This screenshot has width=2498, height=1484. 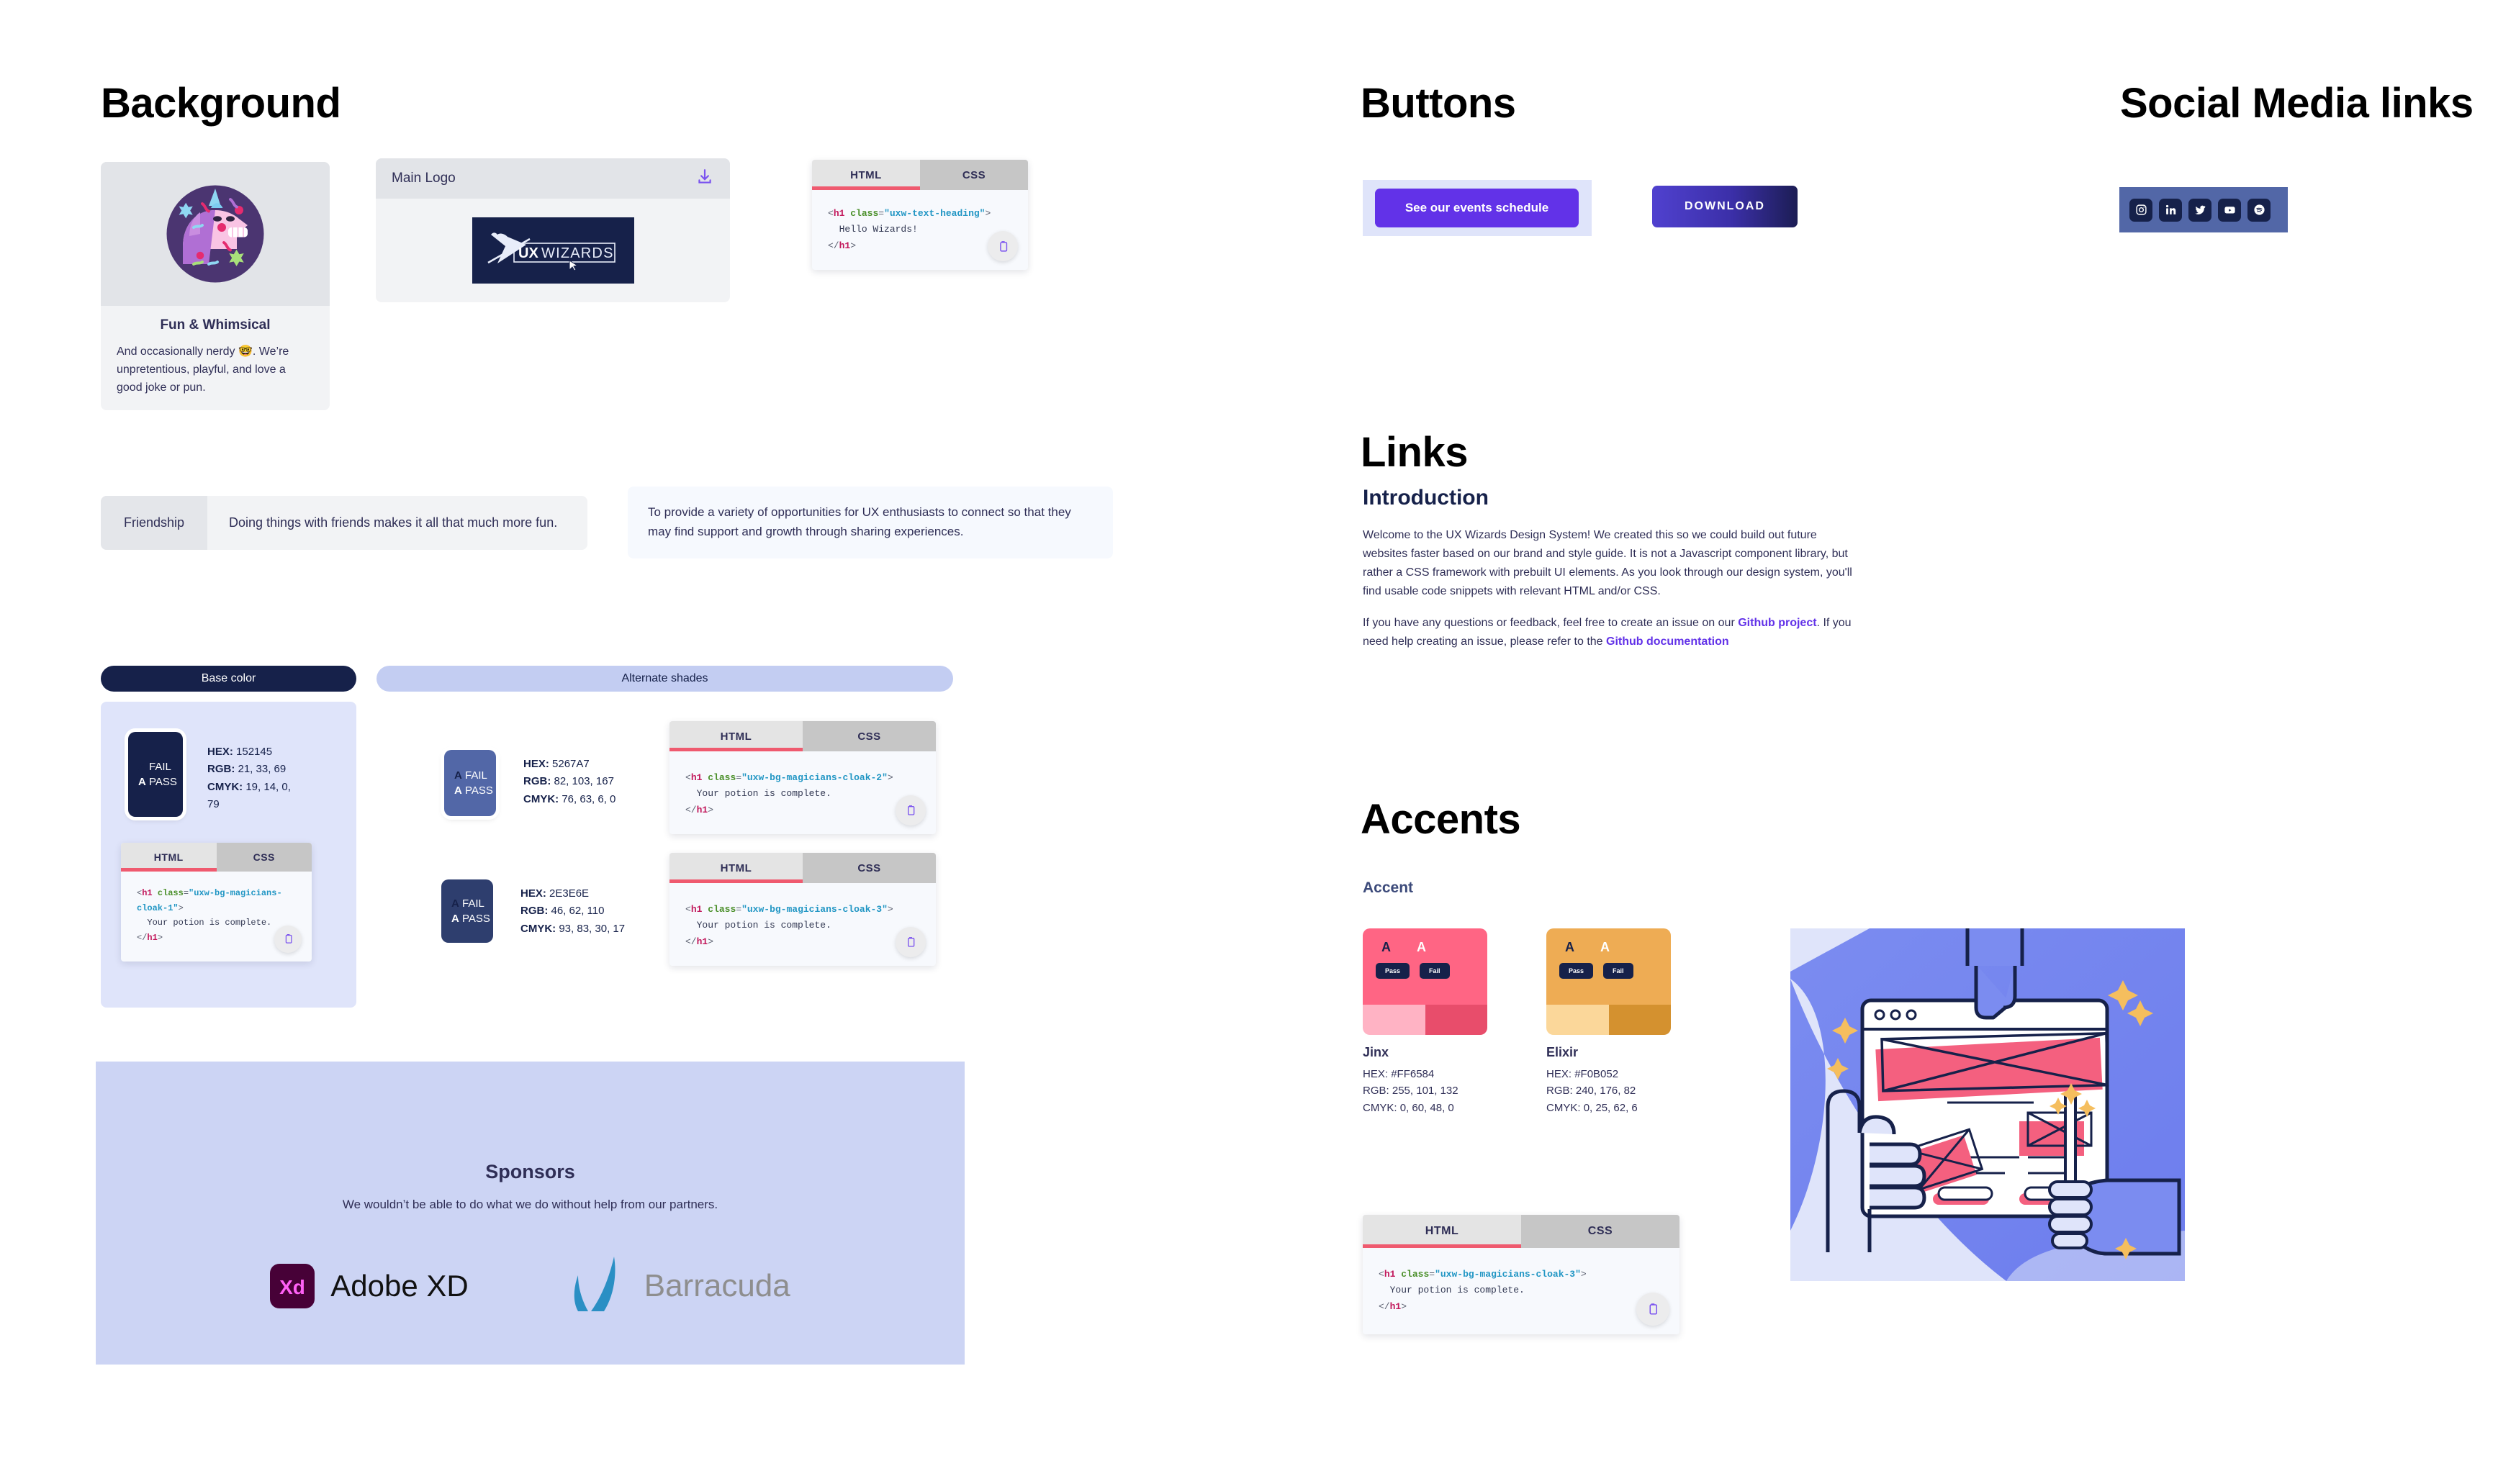 I want to click on sponsor-logos: Xd Adobe XD Barracuda, so click(x=530, y=1286).